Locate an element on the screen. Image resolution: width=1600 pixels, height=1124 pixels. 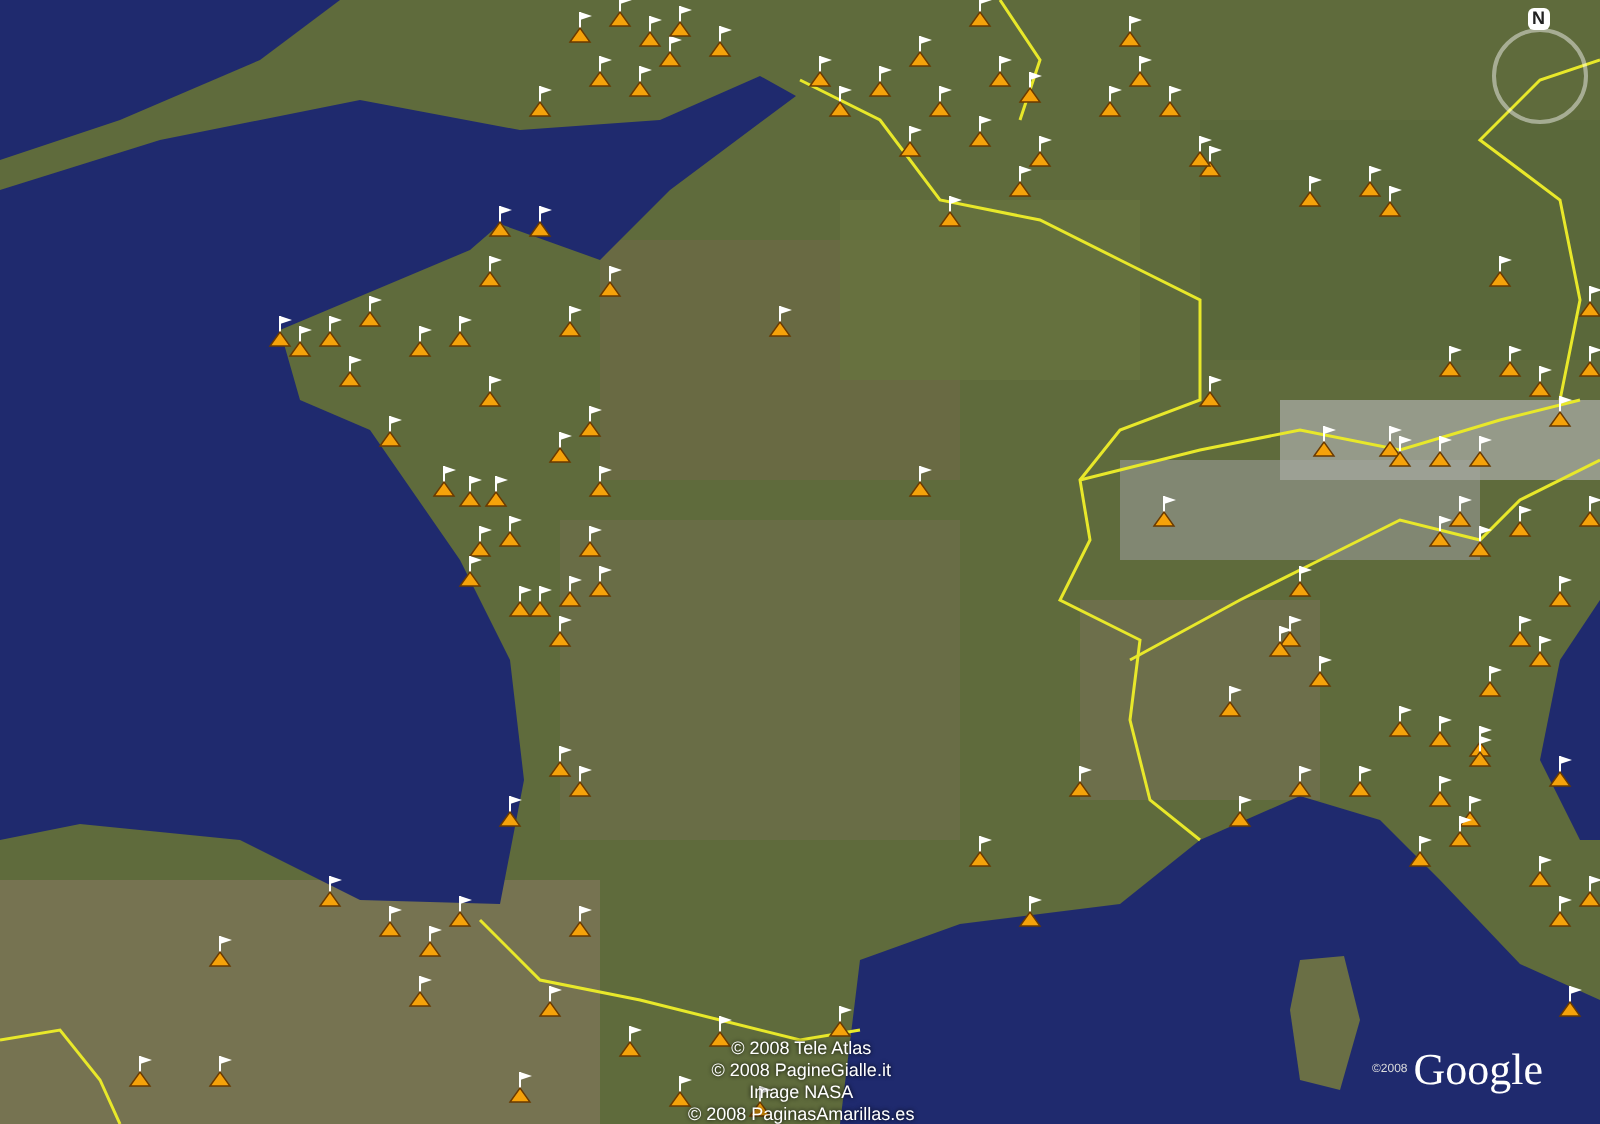
attribution-text: © 2008 PagineGialle.it is located at coordinates (801, 1071).